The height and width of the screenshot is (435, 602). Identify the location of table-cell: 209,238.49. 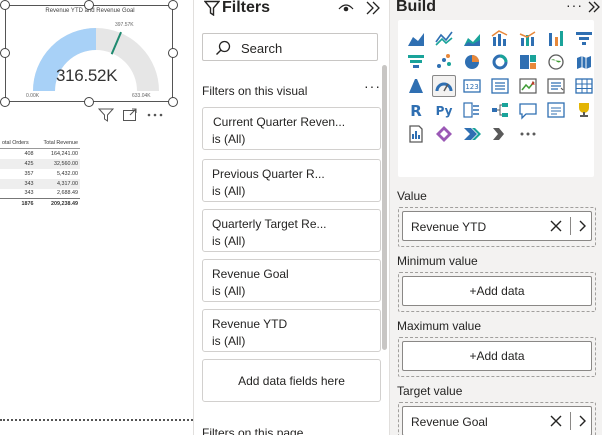
(57, 203).